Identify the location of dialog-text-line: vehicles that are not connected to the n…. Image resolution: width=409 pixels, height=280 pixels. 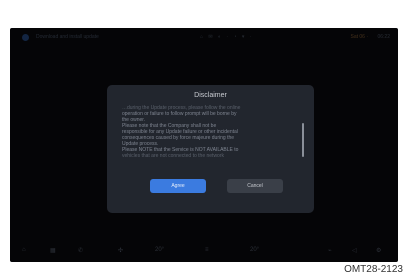
(173, 156).